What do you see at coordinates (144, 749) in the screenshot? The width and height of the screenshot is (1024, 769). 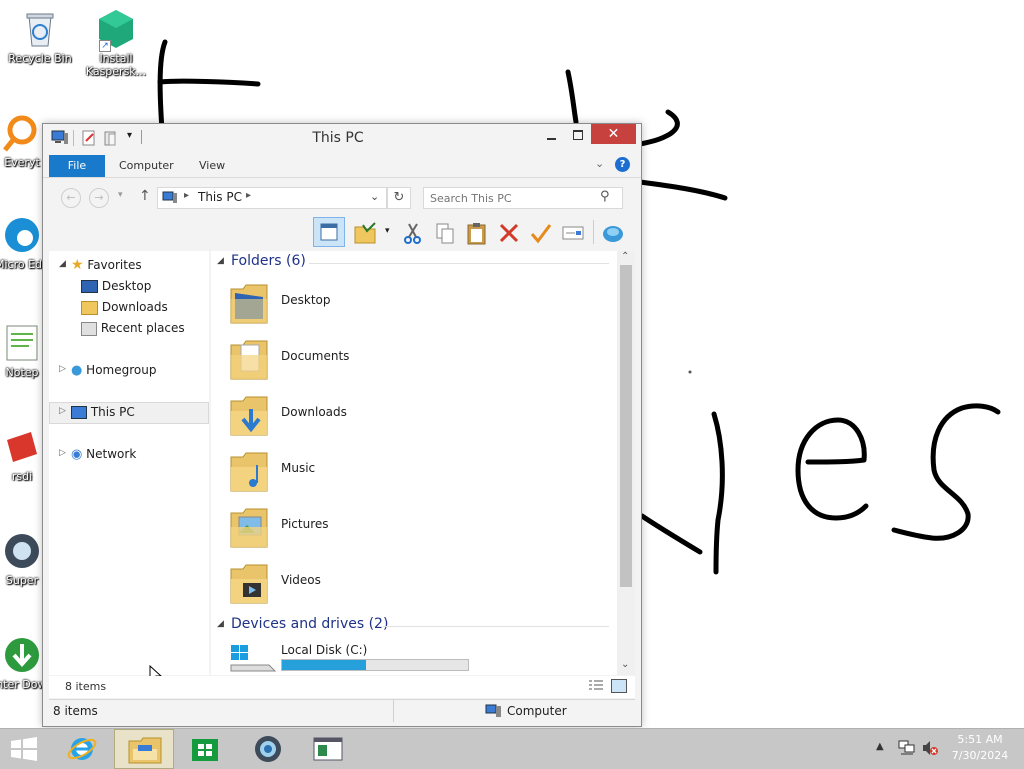 I see `taskbar-file-explorer` at bounding box center [144, 749].